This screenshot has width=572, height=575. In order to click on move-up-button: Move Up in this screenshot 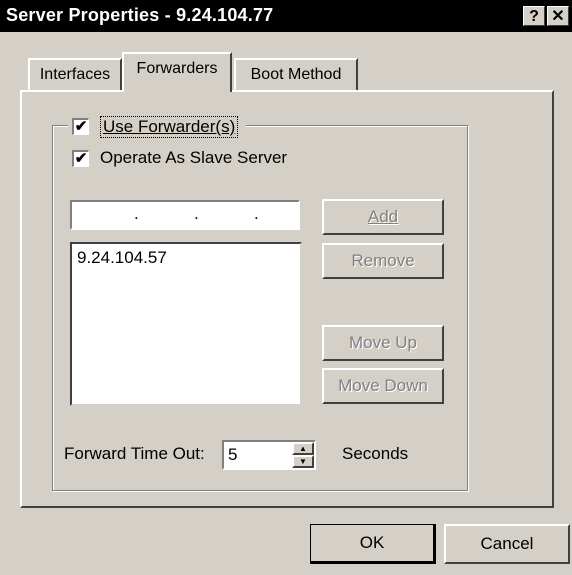, I will do `click(383, 343)`.